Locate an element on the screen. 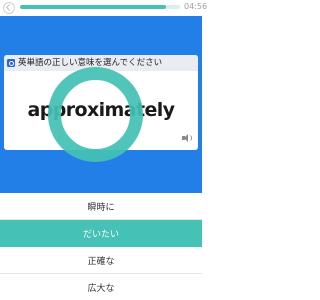  answer-option: だいたい is located at coordinates (101, 233).